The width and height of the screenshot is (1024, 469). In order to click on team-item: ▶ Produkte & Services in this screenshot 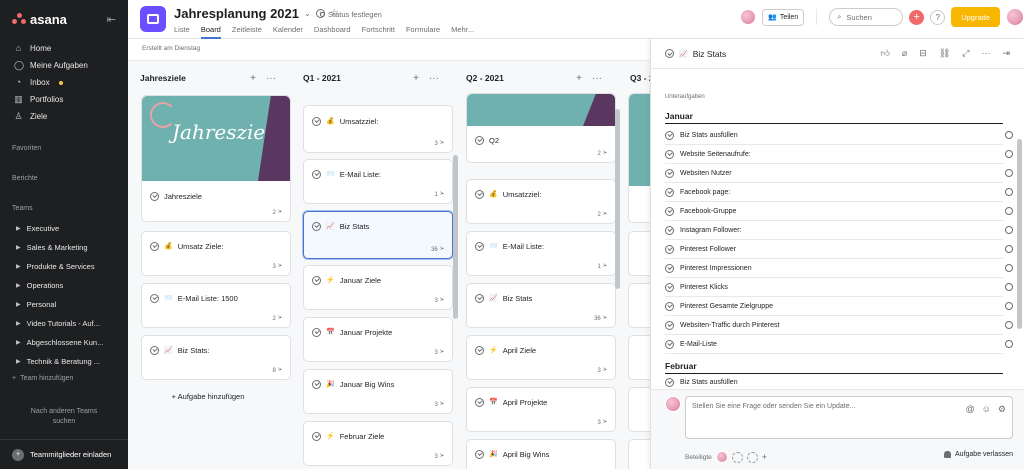, I will do `click(64, 266)`.